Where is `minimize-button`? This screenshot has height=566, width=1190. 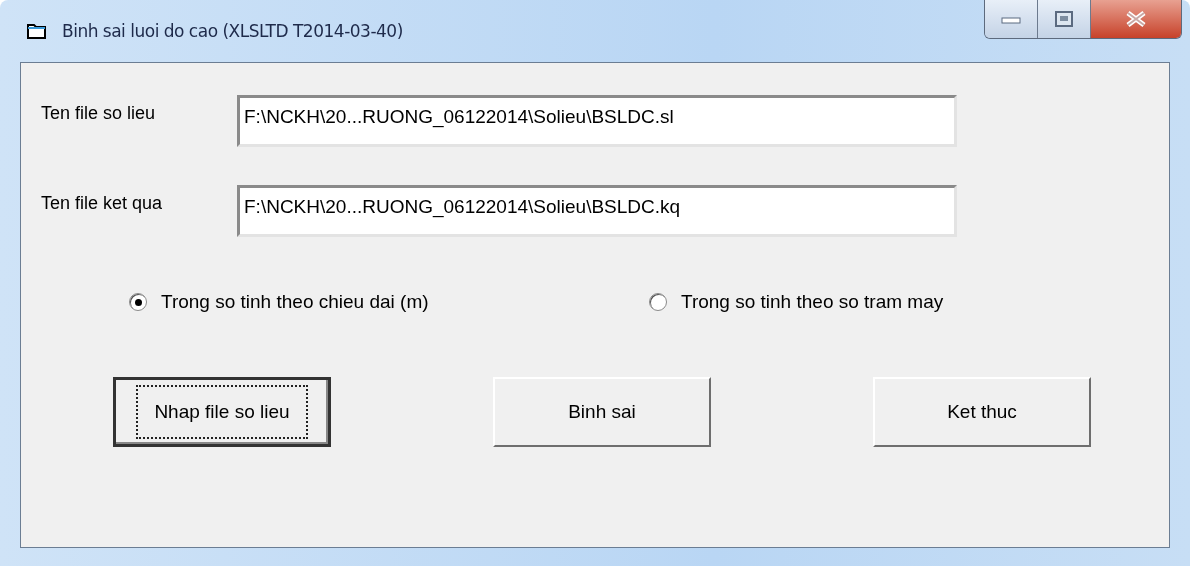
minimize-button is located at coordinates (1011, 19).